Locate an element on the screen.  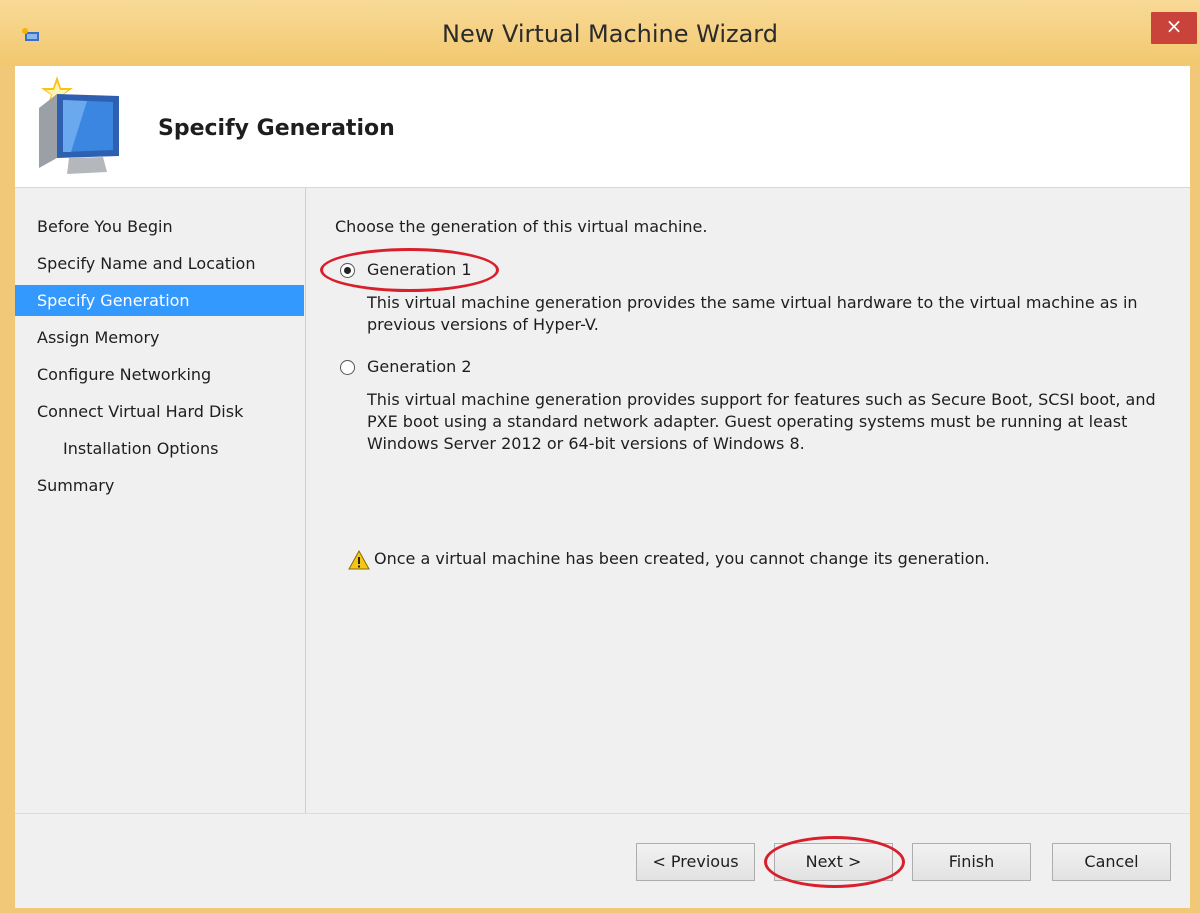
generation-1-label: Generation 1 is located at coordinates (419, 270).